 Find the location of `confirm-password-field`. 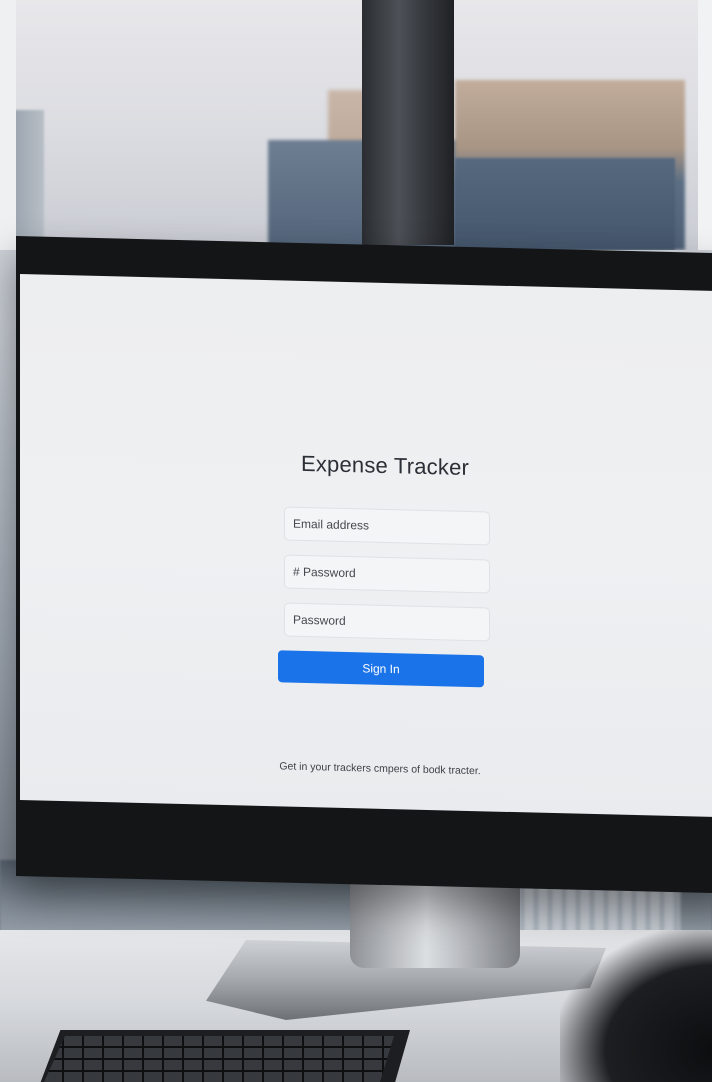

confirm-password-field is located at coordinates (387, 622).